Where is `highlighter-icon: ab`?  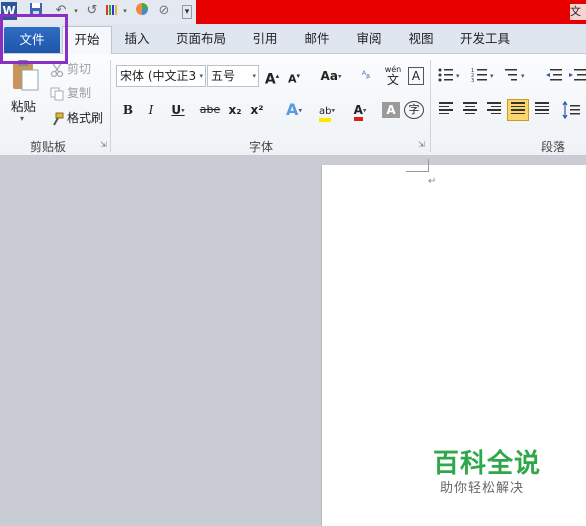
highlighter-icon: ab is located at coordinates (325, 114).